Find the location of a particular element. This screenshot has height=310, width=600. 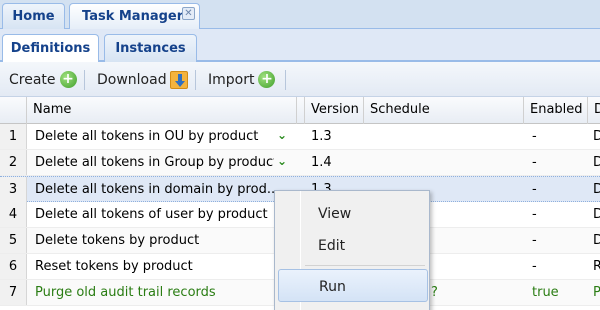

context-menu: View Edit Run is located at coordinates (352, 250).